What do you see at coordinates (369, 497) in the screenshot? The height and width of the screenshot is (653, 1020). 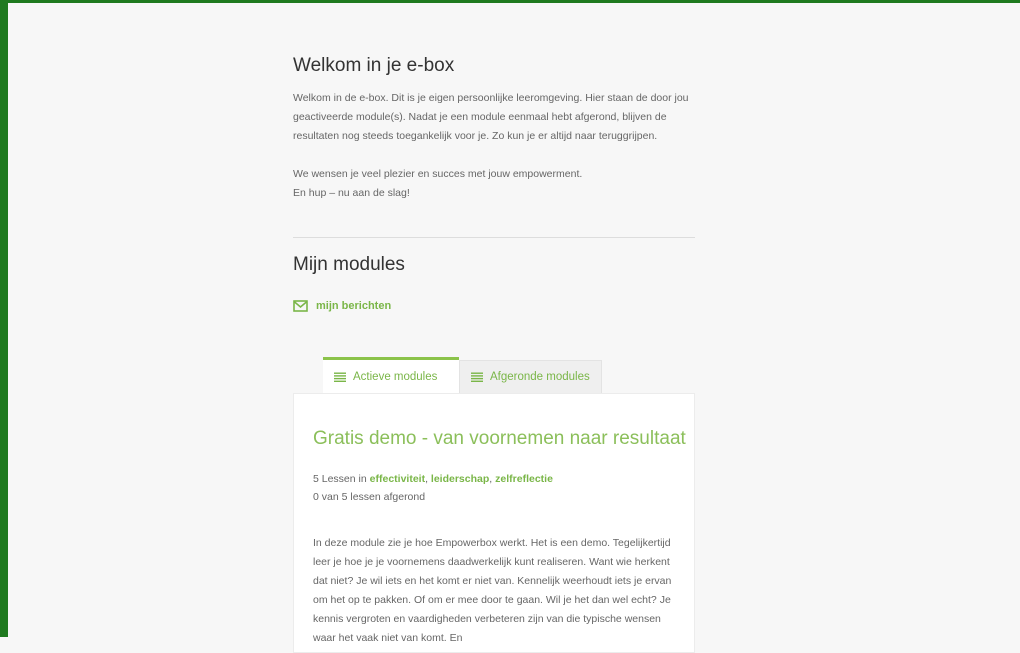 I see `lessons-progress: 0 van 5 lessen afgerond` at bounding box center [369, 497].